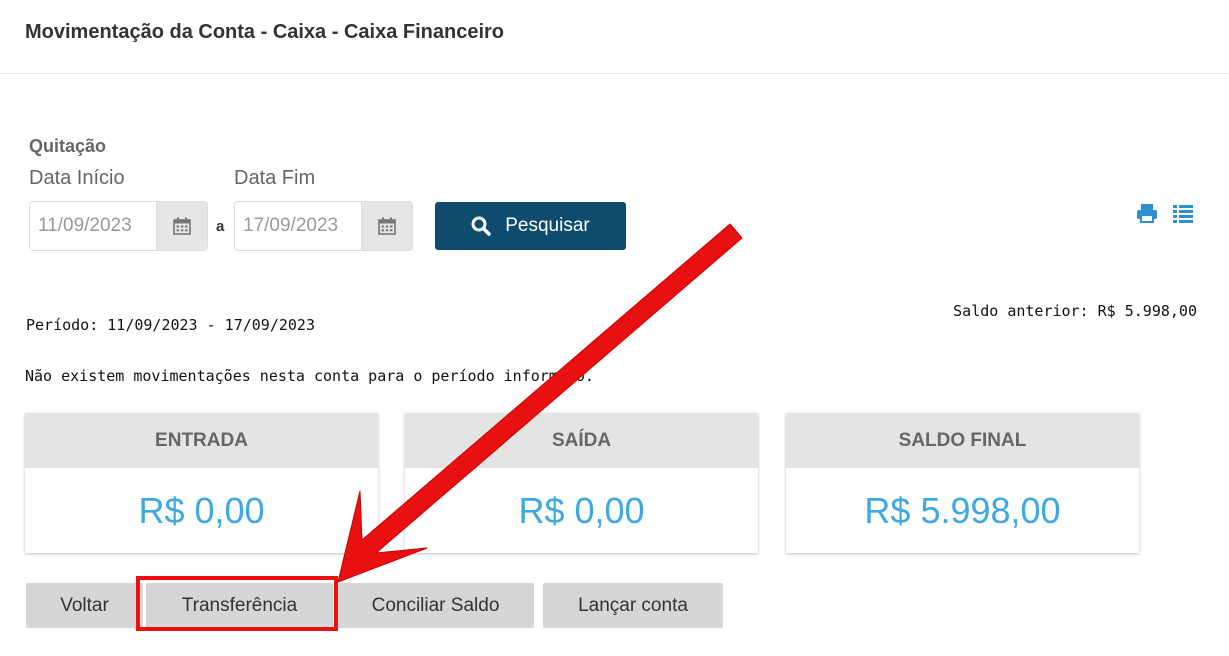  I want to click on print-icon, so click(1147, 213).